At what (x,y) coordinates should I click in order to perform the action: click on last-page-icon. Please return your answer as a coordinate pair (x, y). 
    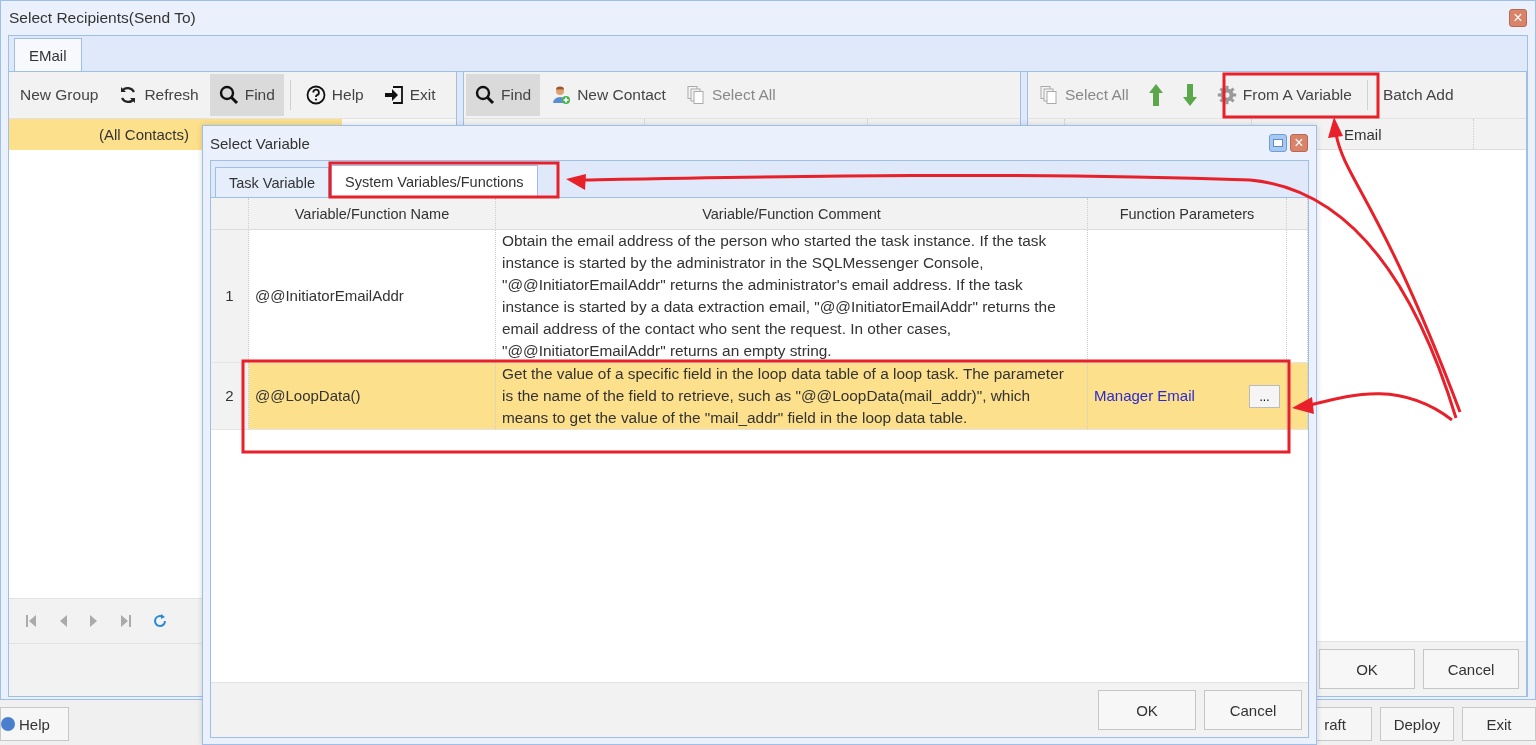
    Looking at the image, I should click on (126, 621).